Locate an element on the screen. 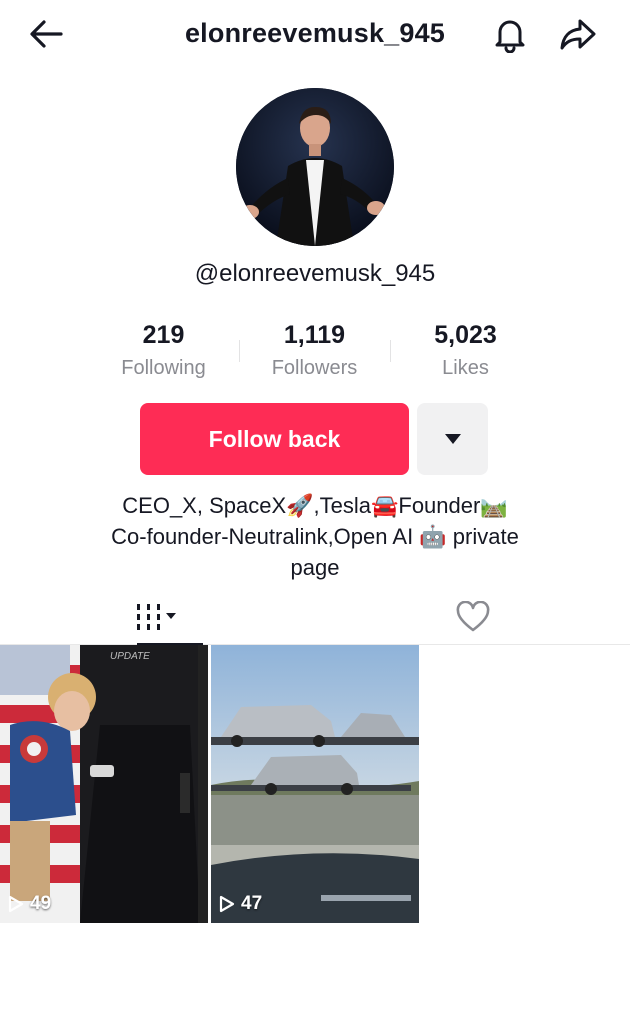  bio-line: CEO_X, SpaceX🚀,Tesla🚘Founder🛤️ is located at coordinates (315, 505).